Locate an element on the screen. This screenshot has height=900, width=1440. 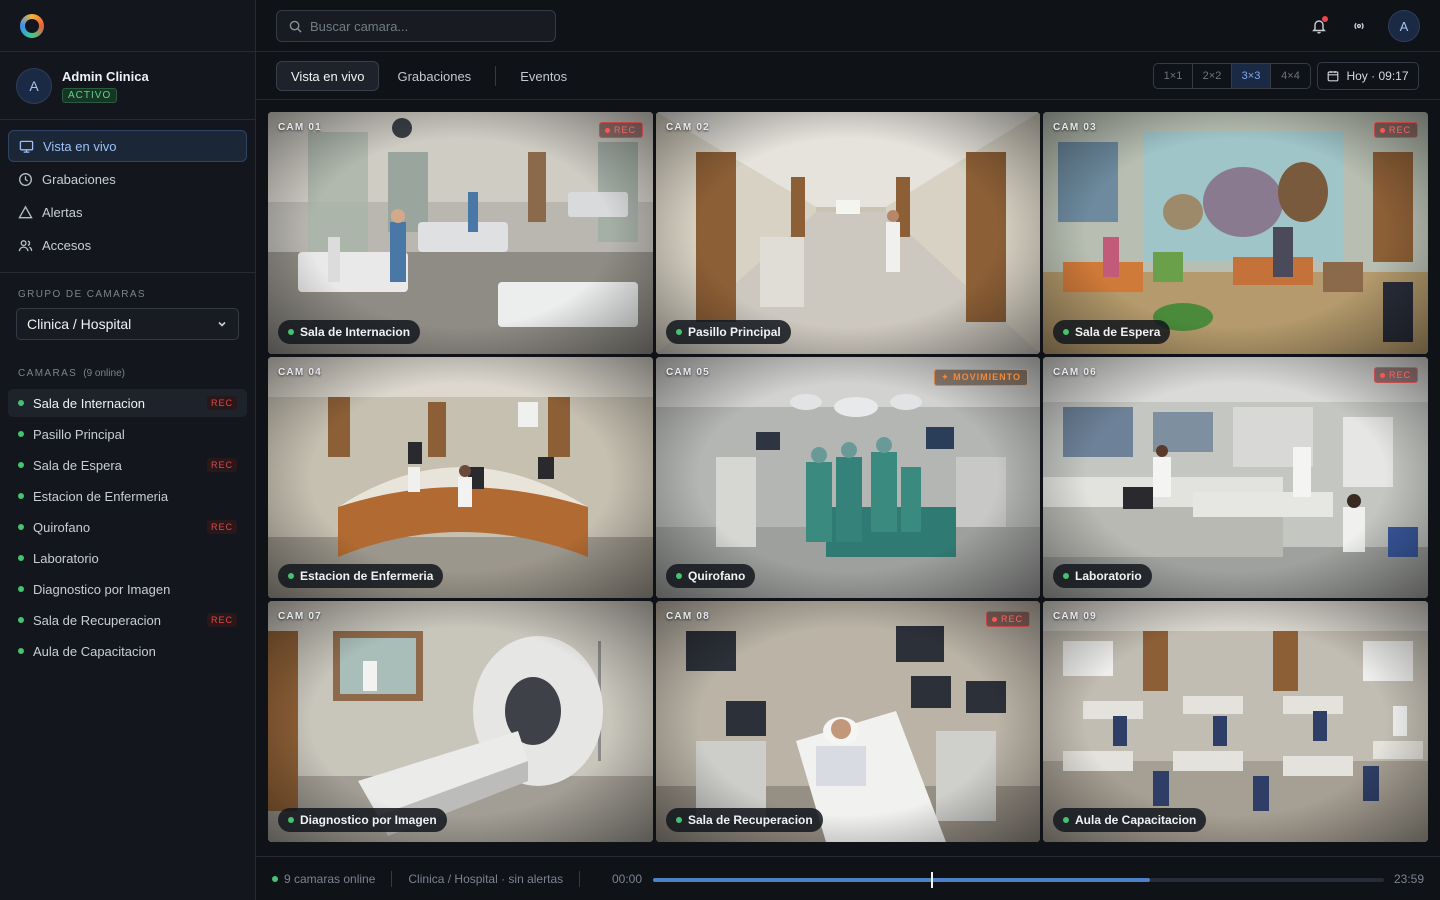
camera-tile-2: CAM 02 Pasillo Principal is located at coordinates (848, 233).